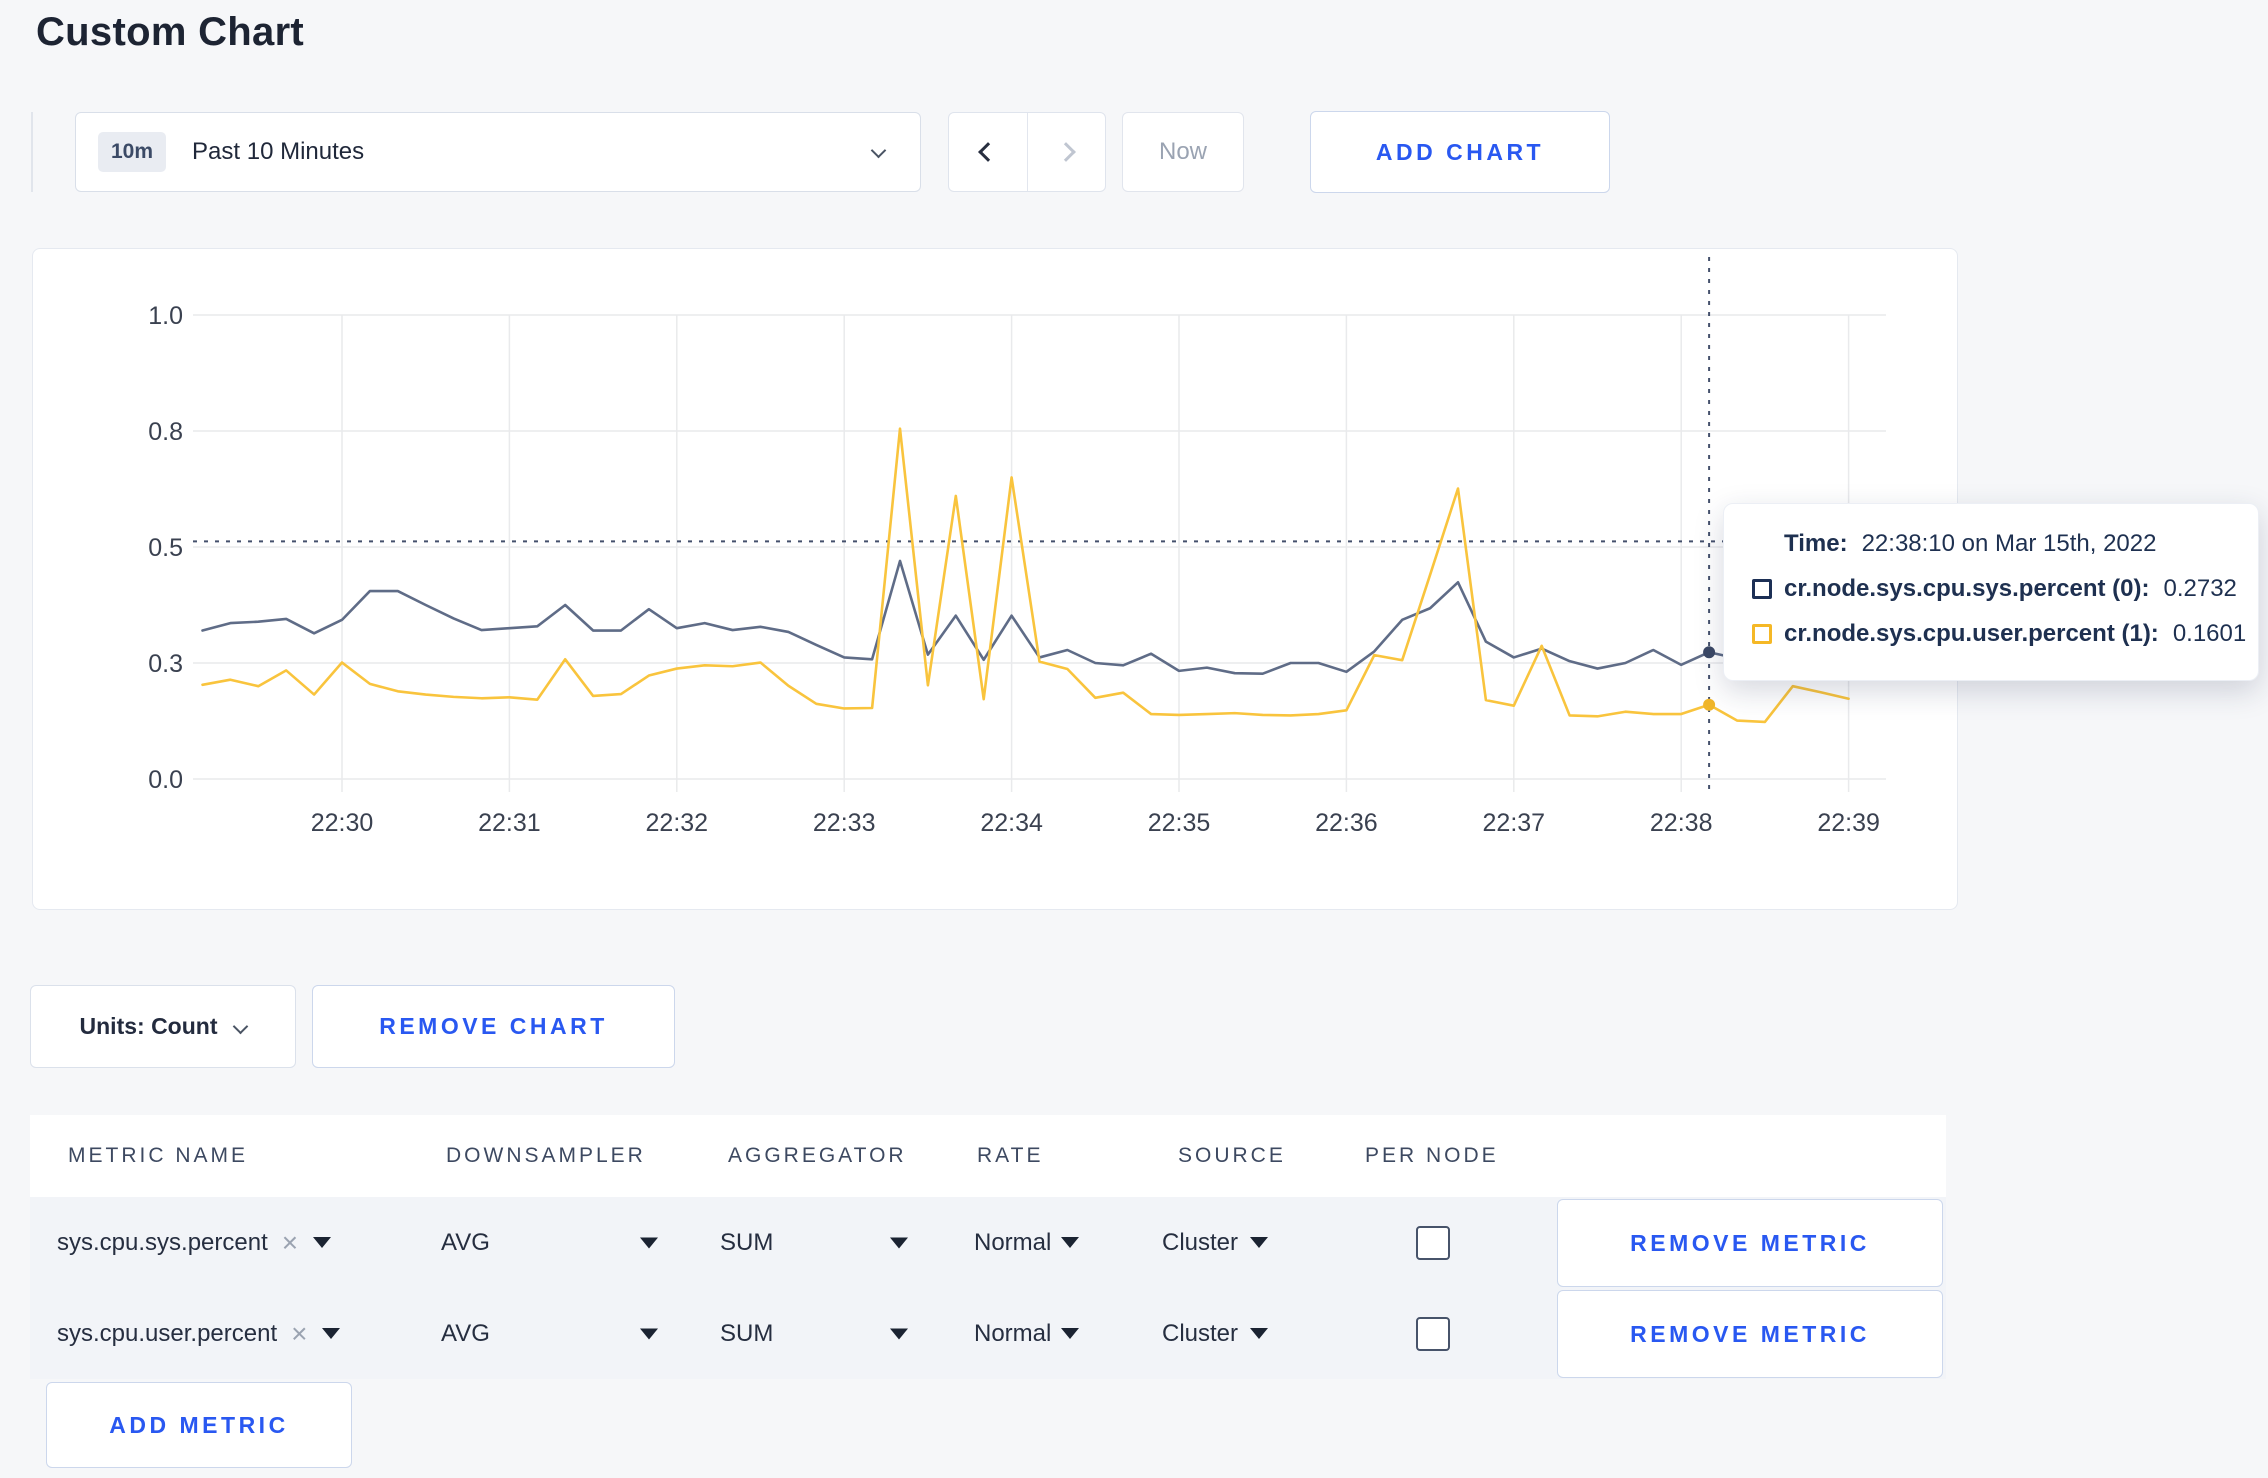 This screenshot has height=1478, width=2268. I want to click on svg-text: 22:31, so click(509, 823).